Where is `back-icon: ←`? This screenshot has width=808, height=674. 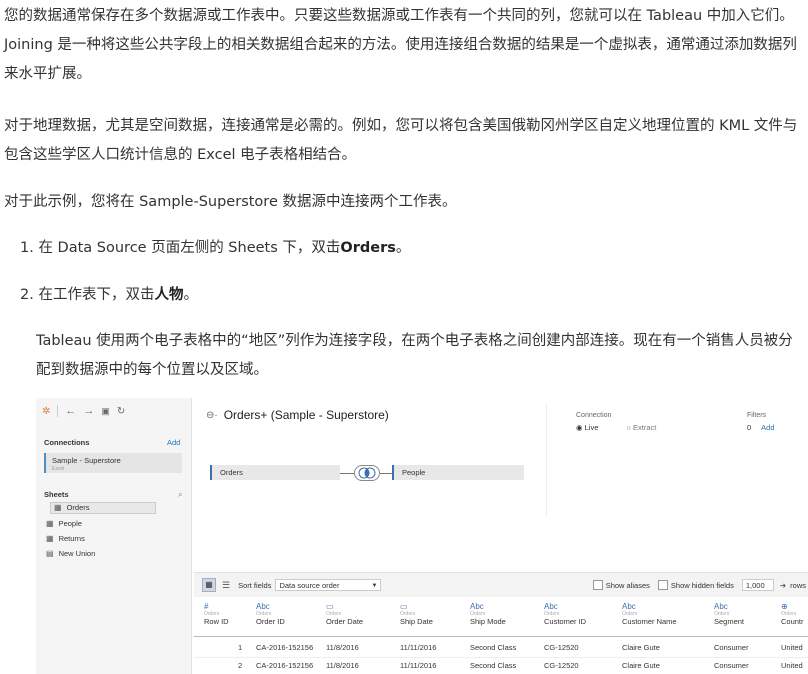 back-icon: ← is located at coordinates (70, 411).